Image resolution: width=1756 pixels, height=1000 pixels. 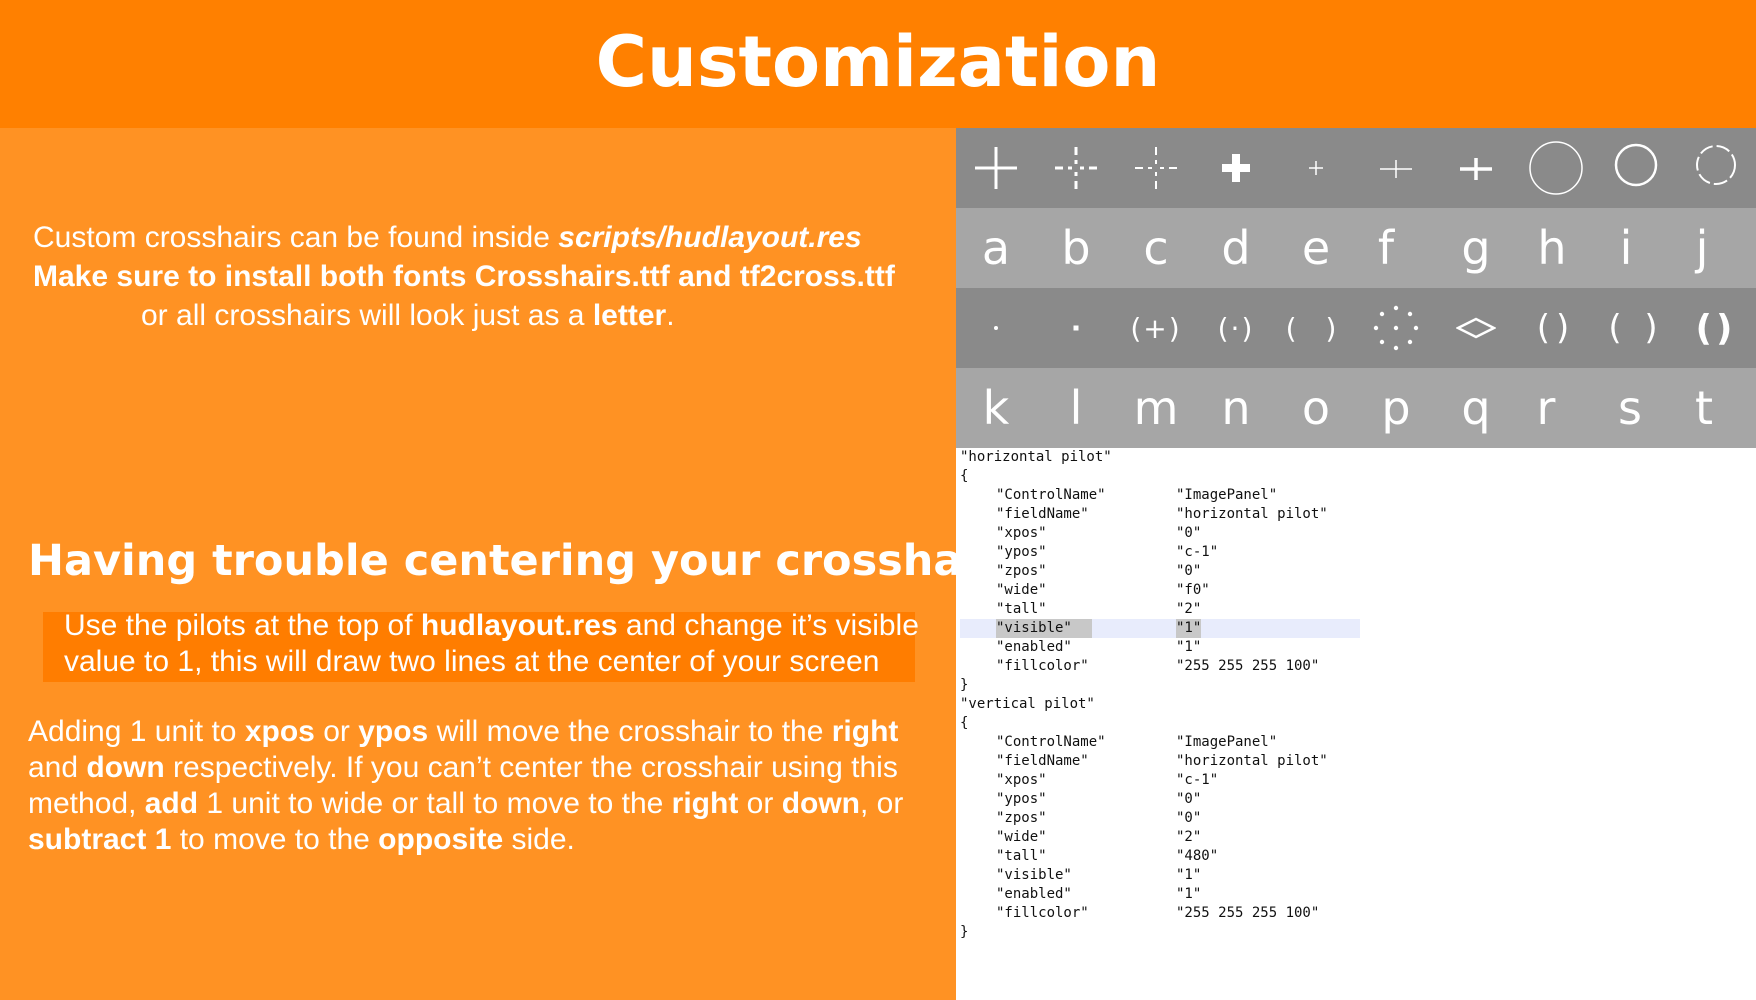 I want to click on crosshair-n-icon: (·), so click(x=1236, y=328).